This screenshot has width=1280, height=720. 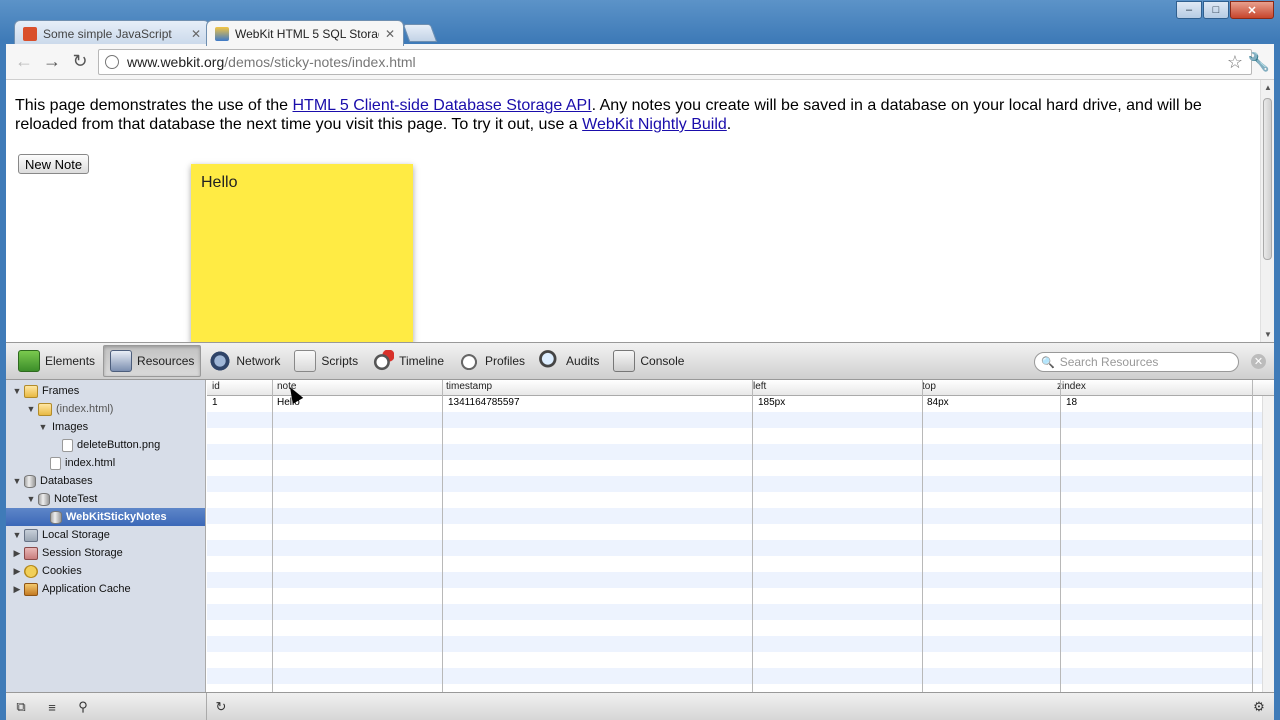 I want to click on elements-icon, so click(x=29, y=361).